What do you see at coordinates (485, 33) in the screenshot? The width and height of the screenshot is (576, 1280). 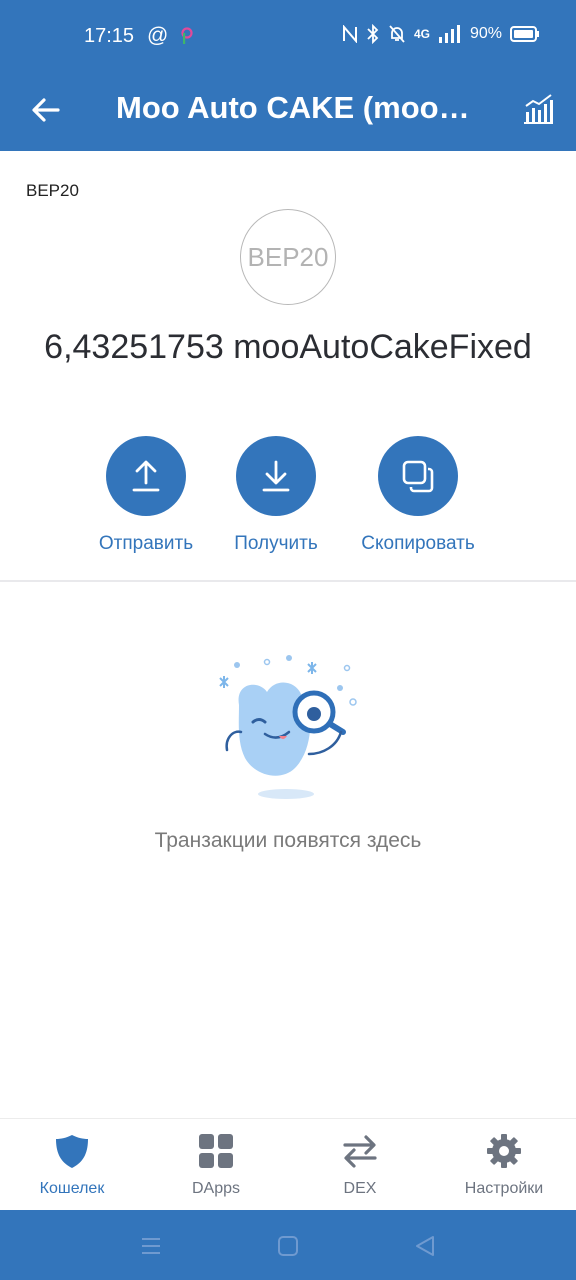 I see `battery-percent: 90%` at bounding box center [485, 33].